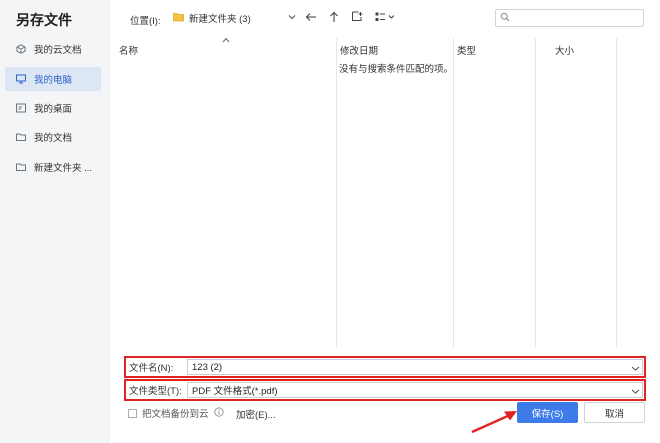 The height and width of the screenshot is (443, 660). I want to click on sidebar-item-label: 我的电脑, so click(53, 80).